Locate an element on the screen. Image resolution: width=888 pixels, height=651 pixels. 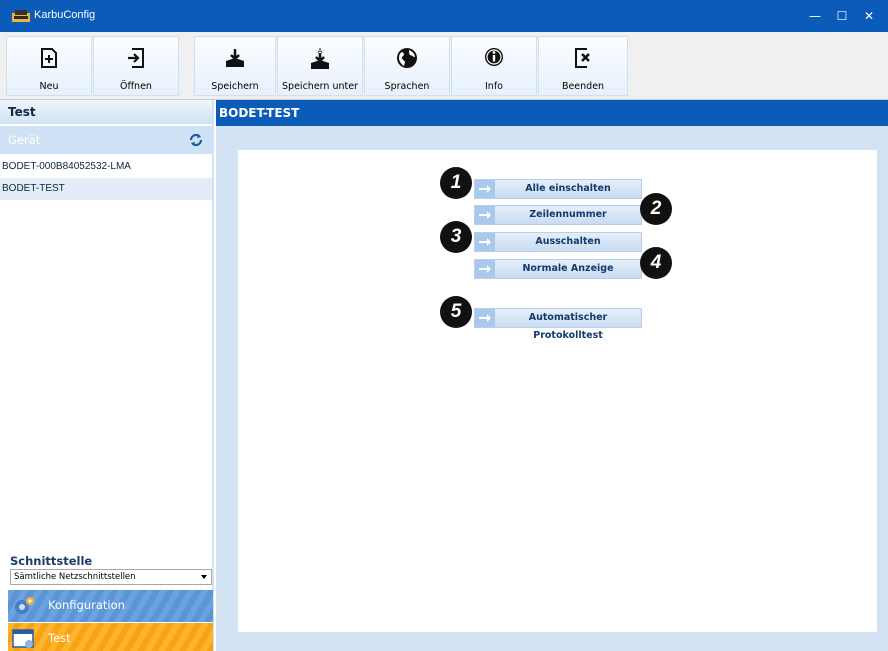
device-section-header: Gerät is located at coordinates (106, 140).